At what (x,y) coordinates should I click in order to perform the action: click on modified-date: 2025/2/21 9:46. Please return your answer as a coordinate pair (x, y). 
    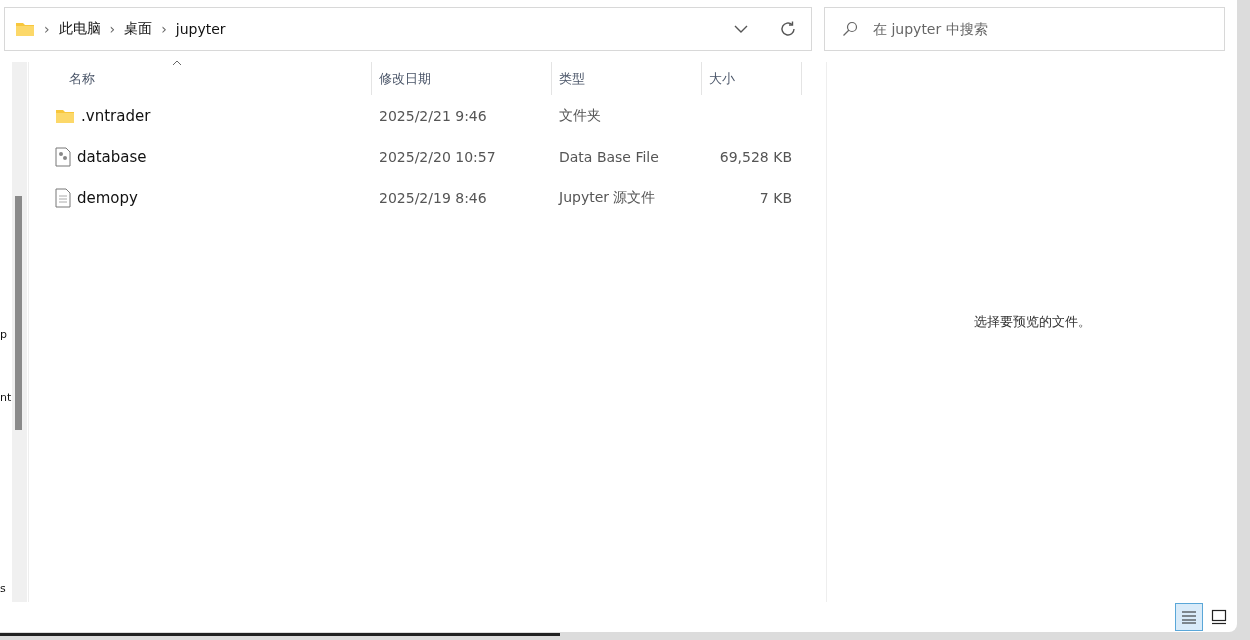
    Looking at the image, I should click on (433, 115).